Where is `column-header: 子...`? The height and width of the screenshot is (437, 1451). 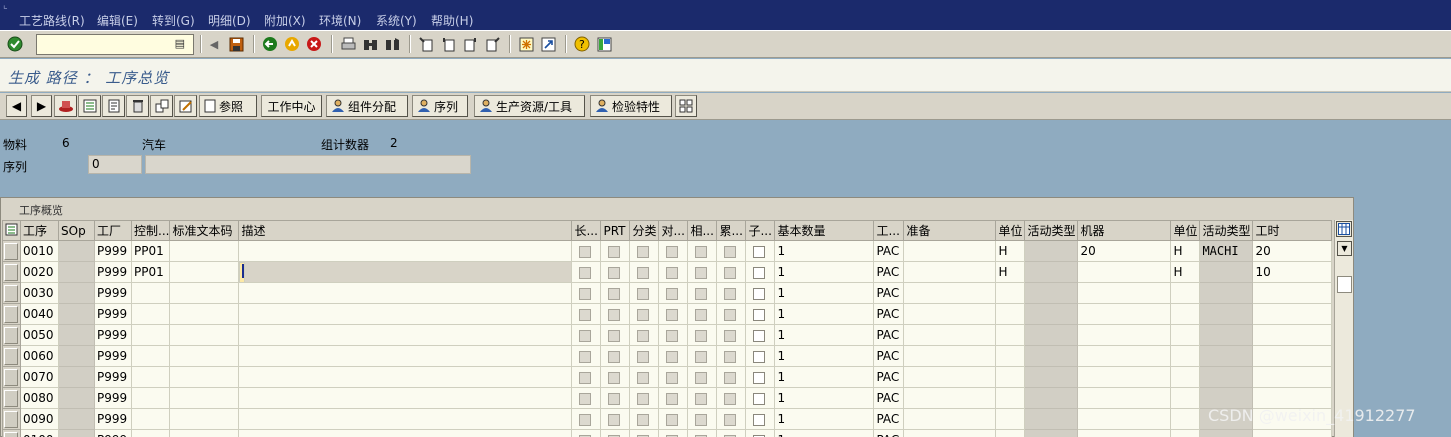
column-header: 子... is located at coordinates (760, 230).